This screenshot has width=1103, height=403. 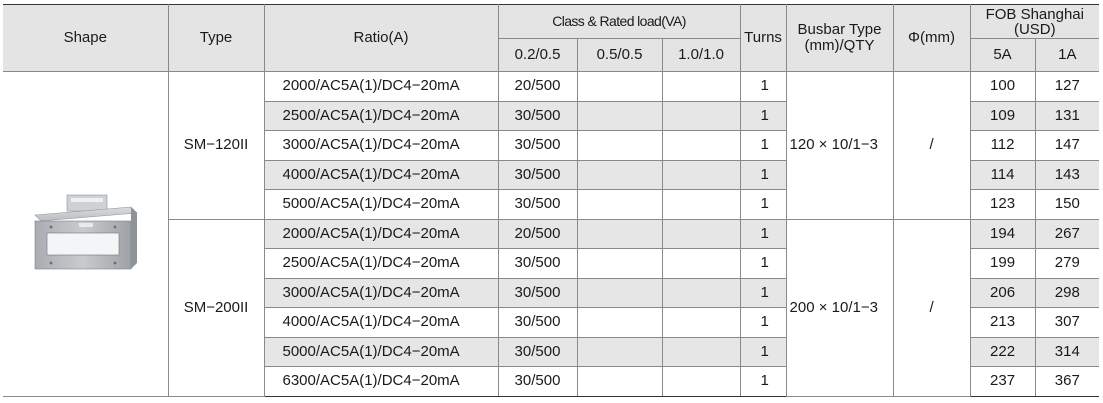 I want to click on header-class-rated-load: Class & Rated load(VA), so click(x=619, y=21).